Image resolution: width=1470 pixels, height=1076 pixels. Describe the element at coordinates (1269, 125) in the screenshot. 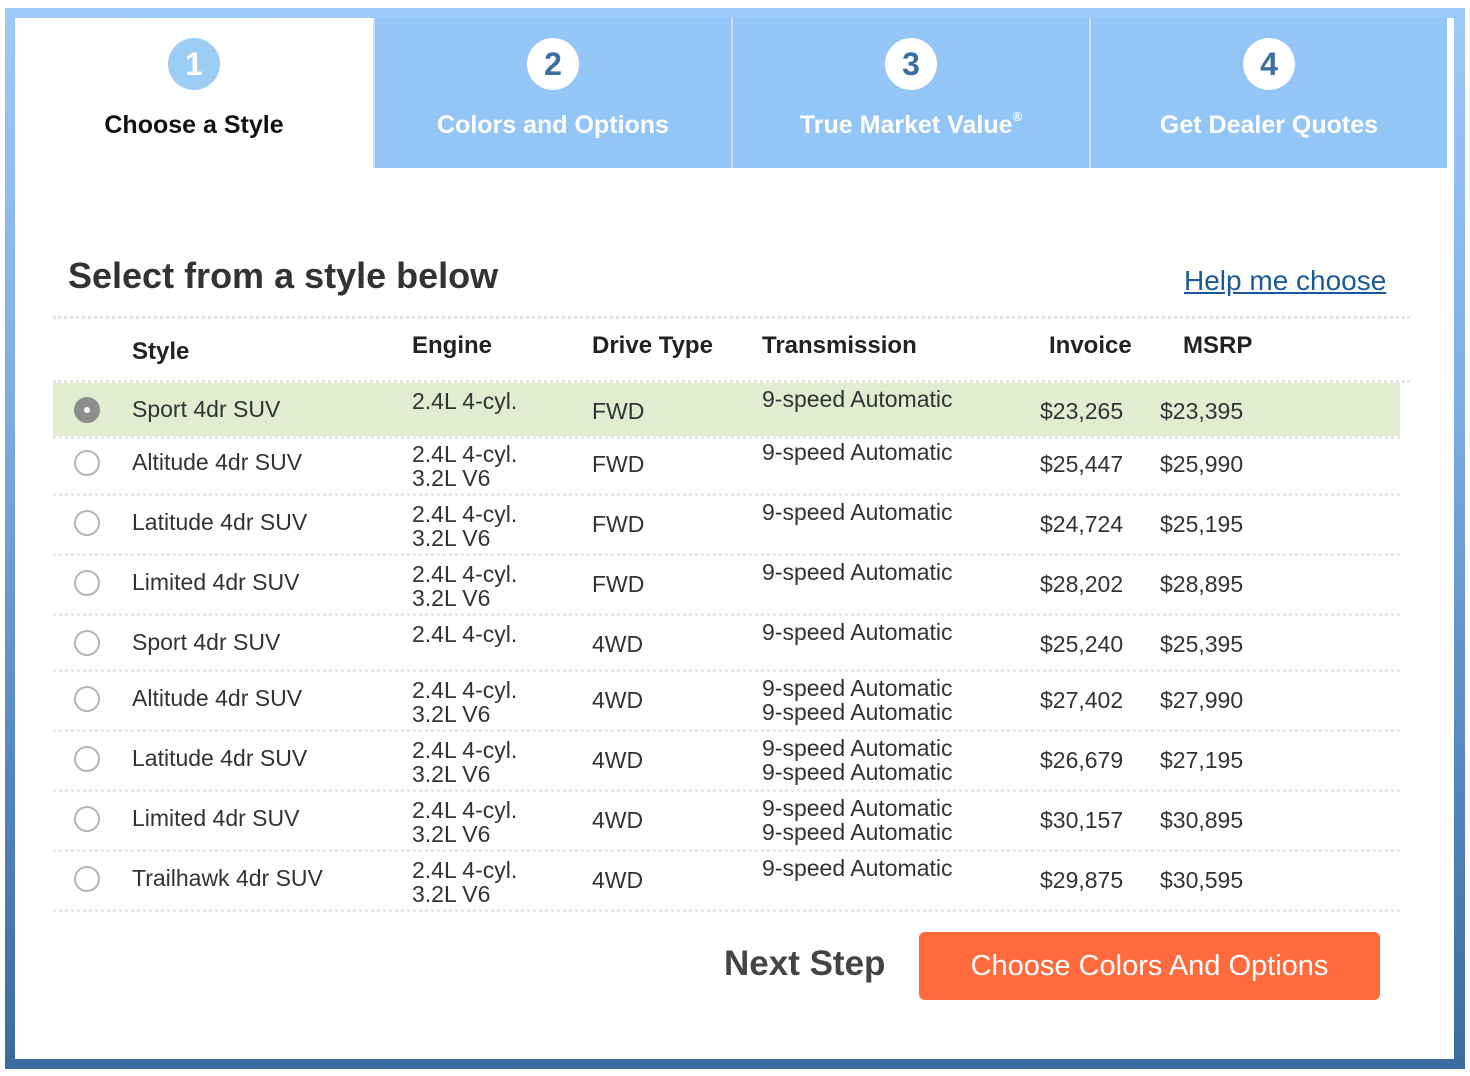

I see `step-label: Get Dealer Quotes` at that location.